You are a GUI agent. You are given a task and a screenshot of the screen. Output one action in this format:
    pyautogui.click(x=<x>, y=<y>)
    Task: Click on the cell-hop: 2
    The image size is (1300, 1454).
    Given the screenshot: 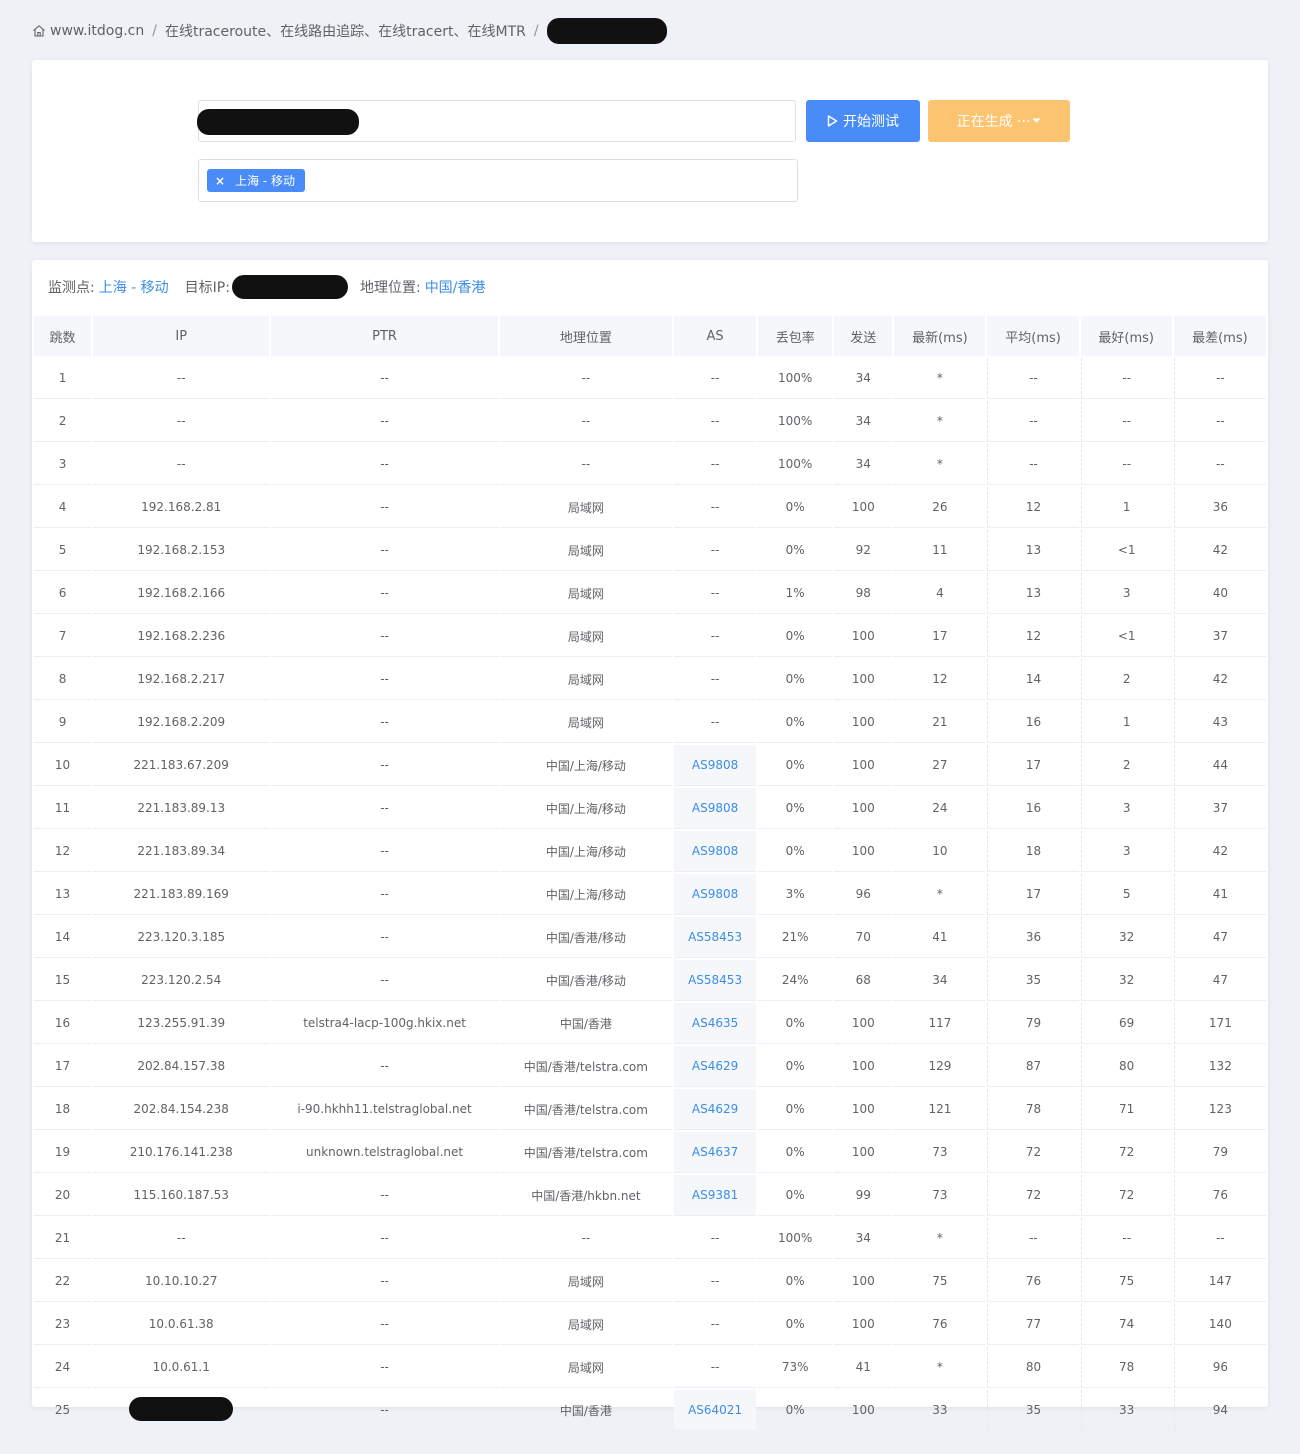 What is the action you would take?
    pyautogui.click(x=63, y=421)
    